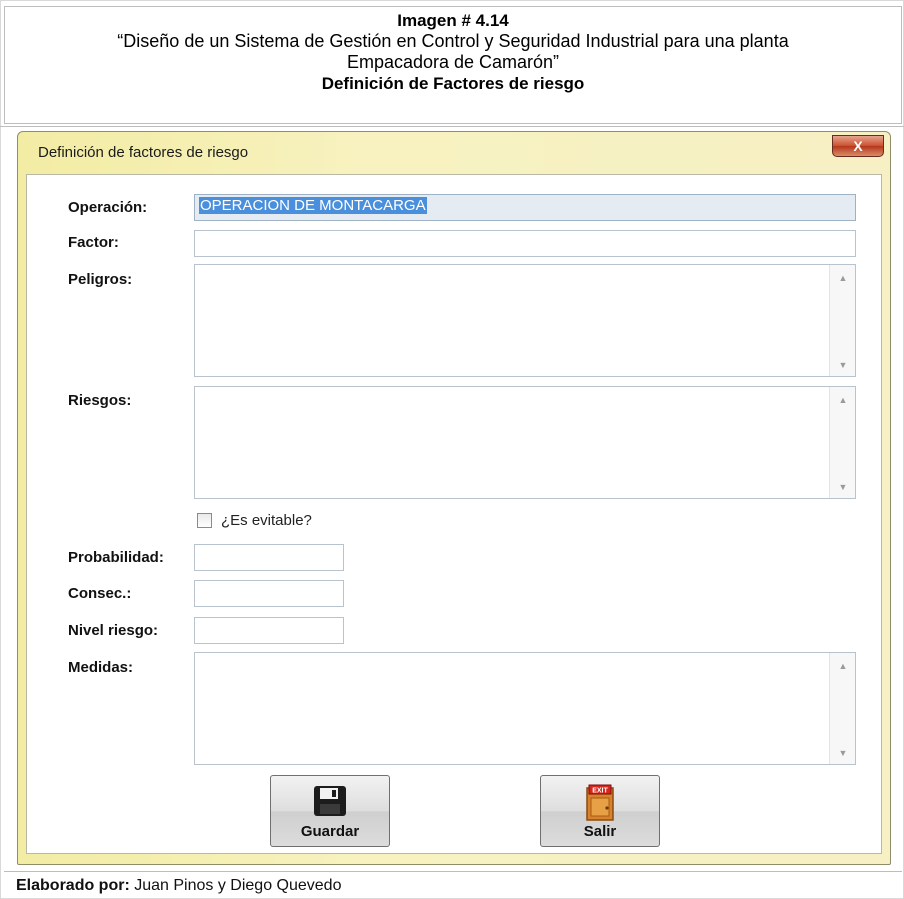  Describe the element at coordinates (101, 667) in the screenshot. I see `medidas-label: Medidas:` at that location.